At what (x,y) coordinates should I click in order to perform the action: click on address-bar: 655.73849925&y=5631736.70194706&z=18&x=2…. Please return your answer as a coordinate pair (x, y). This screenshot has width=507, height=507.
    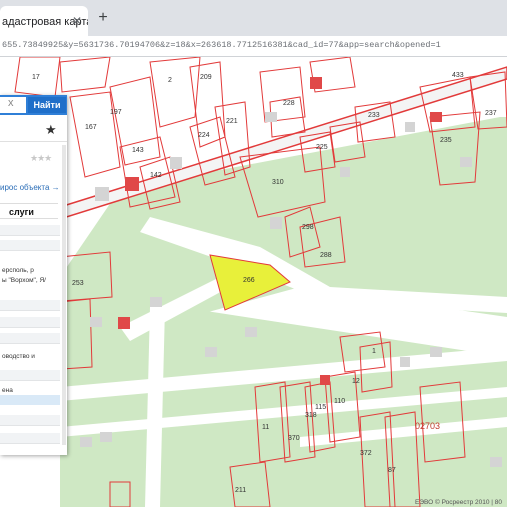
    Looking at the image, I should click on (253, 46).